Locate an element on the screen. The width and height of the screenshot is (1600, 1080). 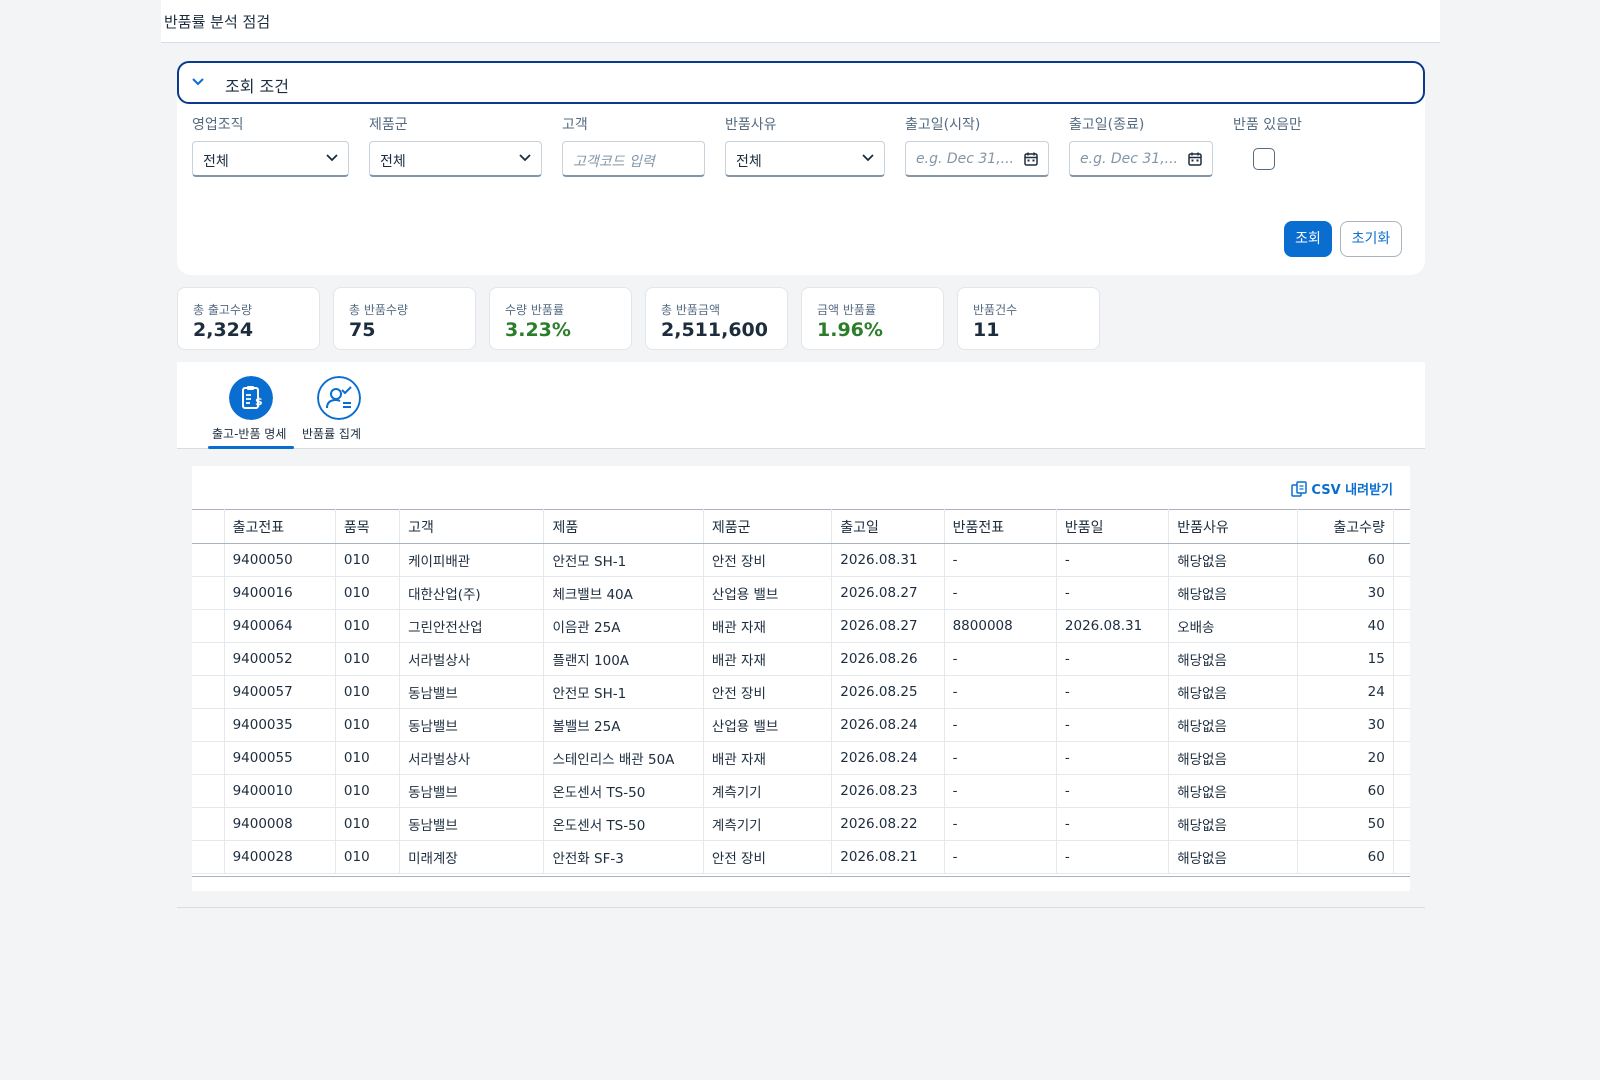
table-cell: 대한산업(주) is located at coordinates (472, 593).